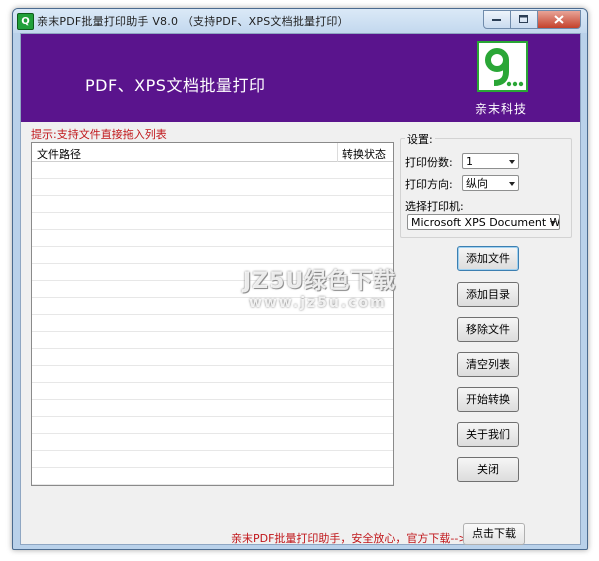 The height and width of the screenshot is (561, 599). What do you see at coordinates (488, 434) in the screenshot?
I see `about-button: 关于我们` at bounding box center [488, 434].